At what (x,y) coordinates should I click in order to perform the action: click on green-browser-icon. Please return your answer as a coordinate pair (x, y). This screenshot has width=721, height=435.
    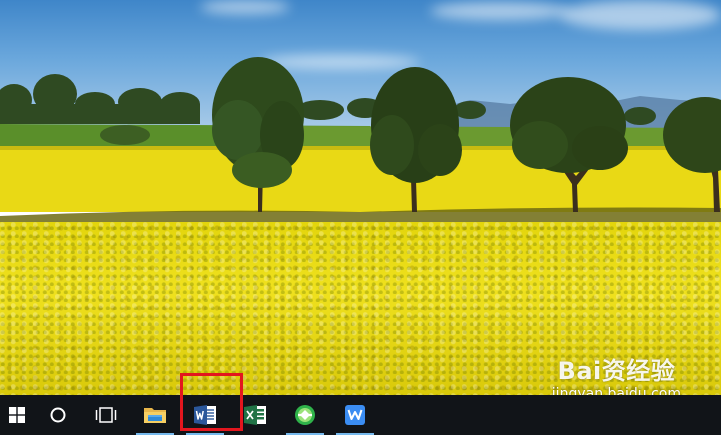
    Looking at the image, I should click on (305, 415).